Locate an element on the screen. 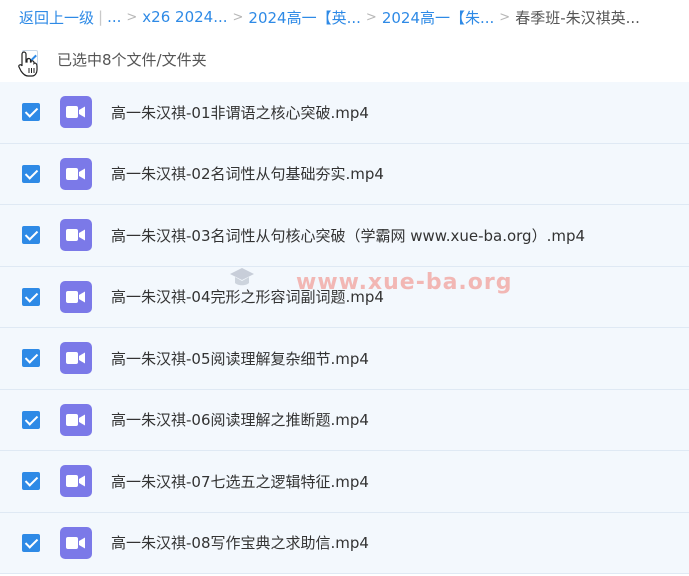 The image size is (689, 576). file-name: 高一朱汉祺-06阅读理解之推断题.mp4 is located at coordinates (240, 419).